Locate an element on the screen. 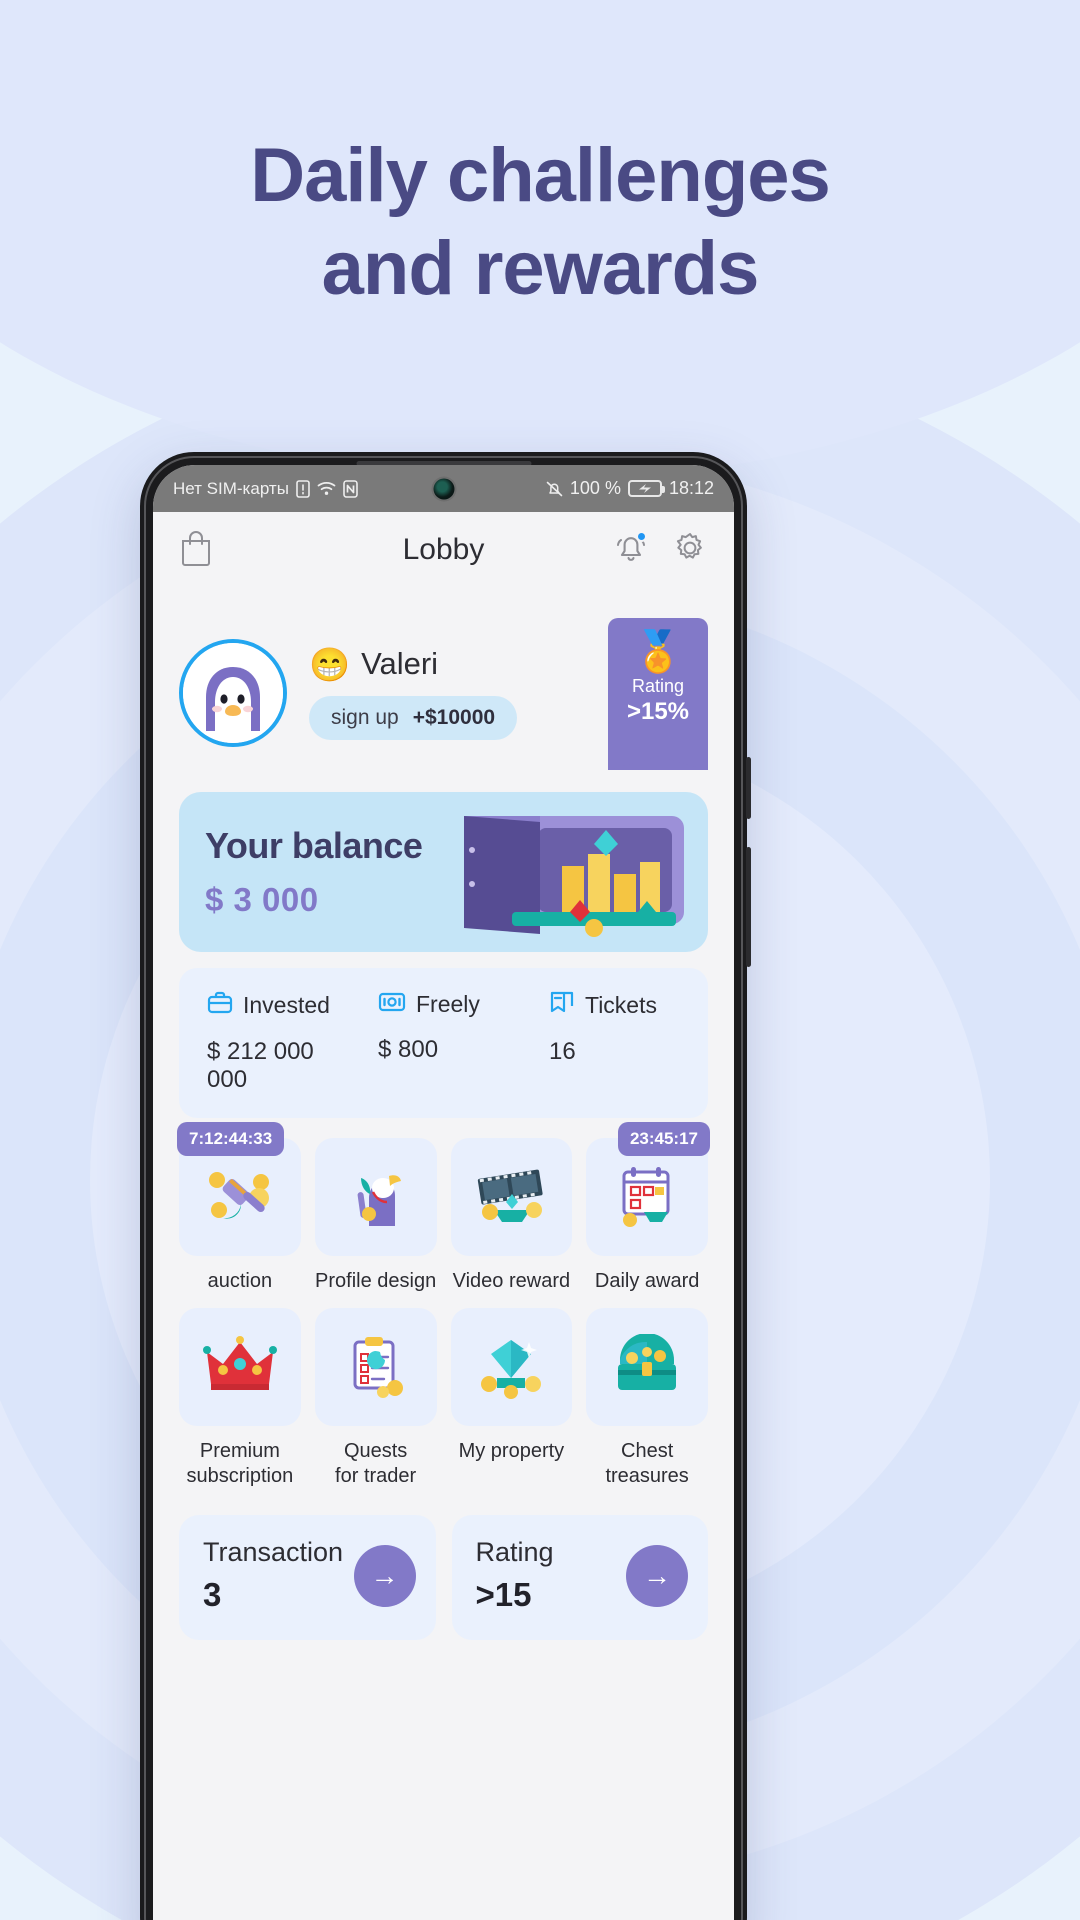 The width and height of the screenshot is (1080, 1920). app-header: Lobby is located at coordinates (443, 550).